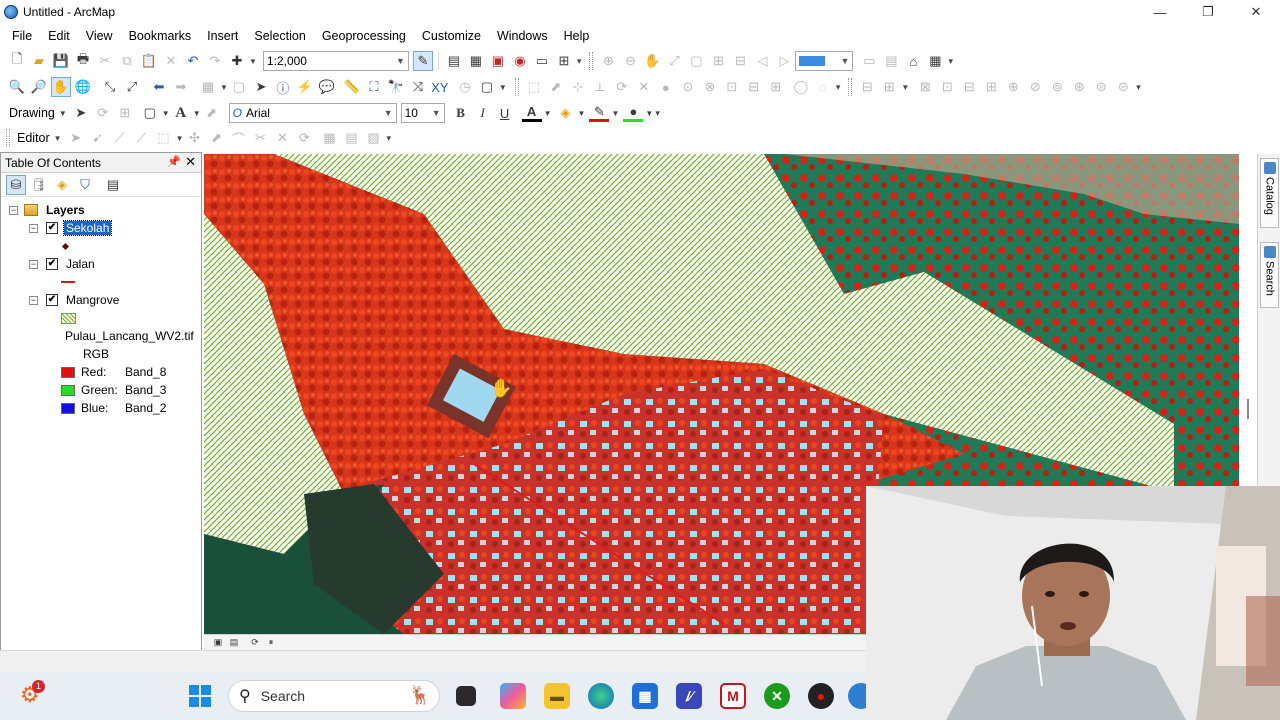  Describe the element at coordinates (142, 138) in the screenshot. I see `trace-icon: ⟋` at that location.